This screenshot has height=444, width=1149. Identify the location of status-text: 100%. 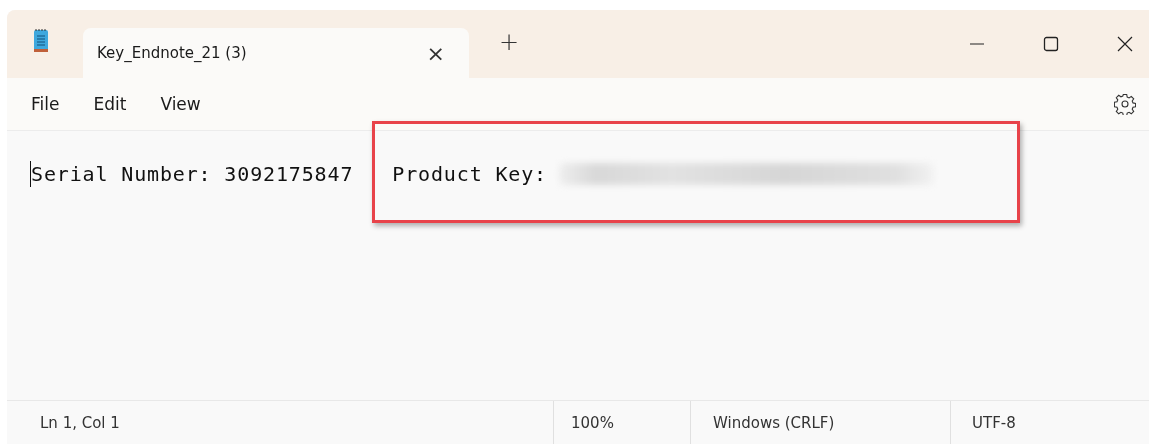
(592, 422).